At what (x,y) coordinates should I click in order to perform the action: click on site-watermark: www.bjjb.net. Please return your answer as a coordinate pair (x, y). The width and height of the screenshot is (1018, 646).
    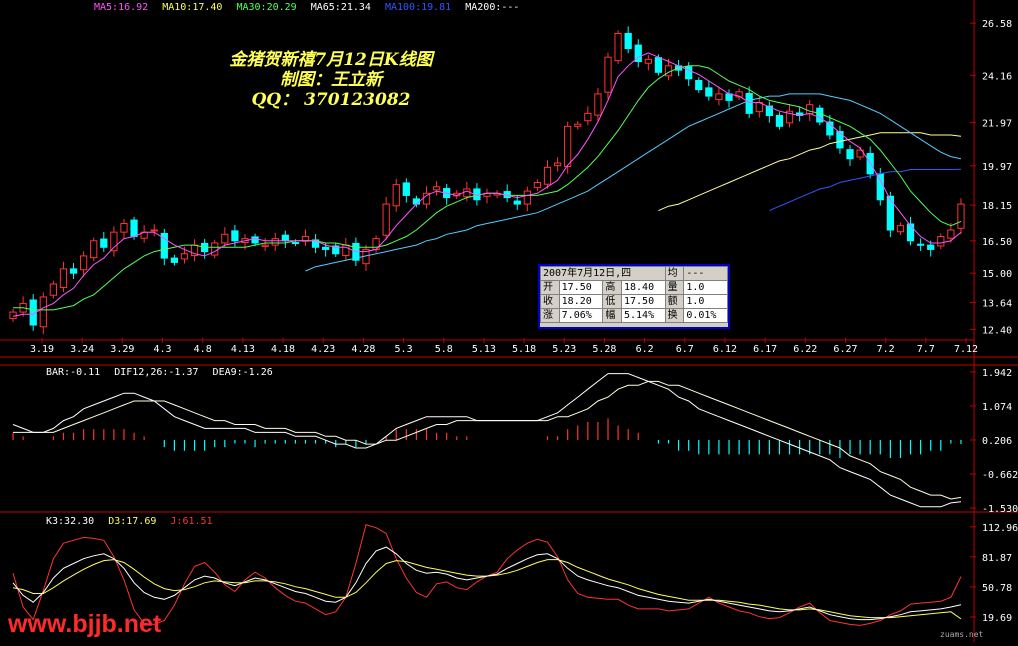
    Looking at the image, I should click on (85, 624).